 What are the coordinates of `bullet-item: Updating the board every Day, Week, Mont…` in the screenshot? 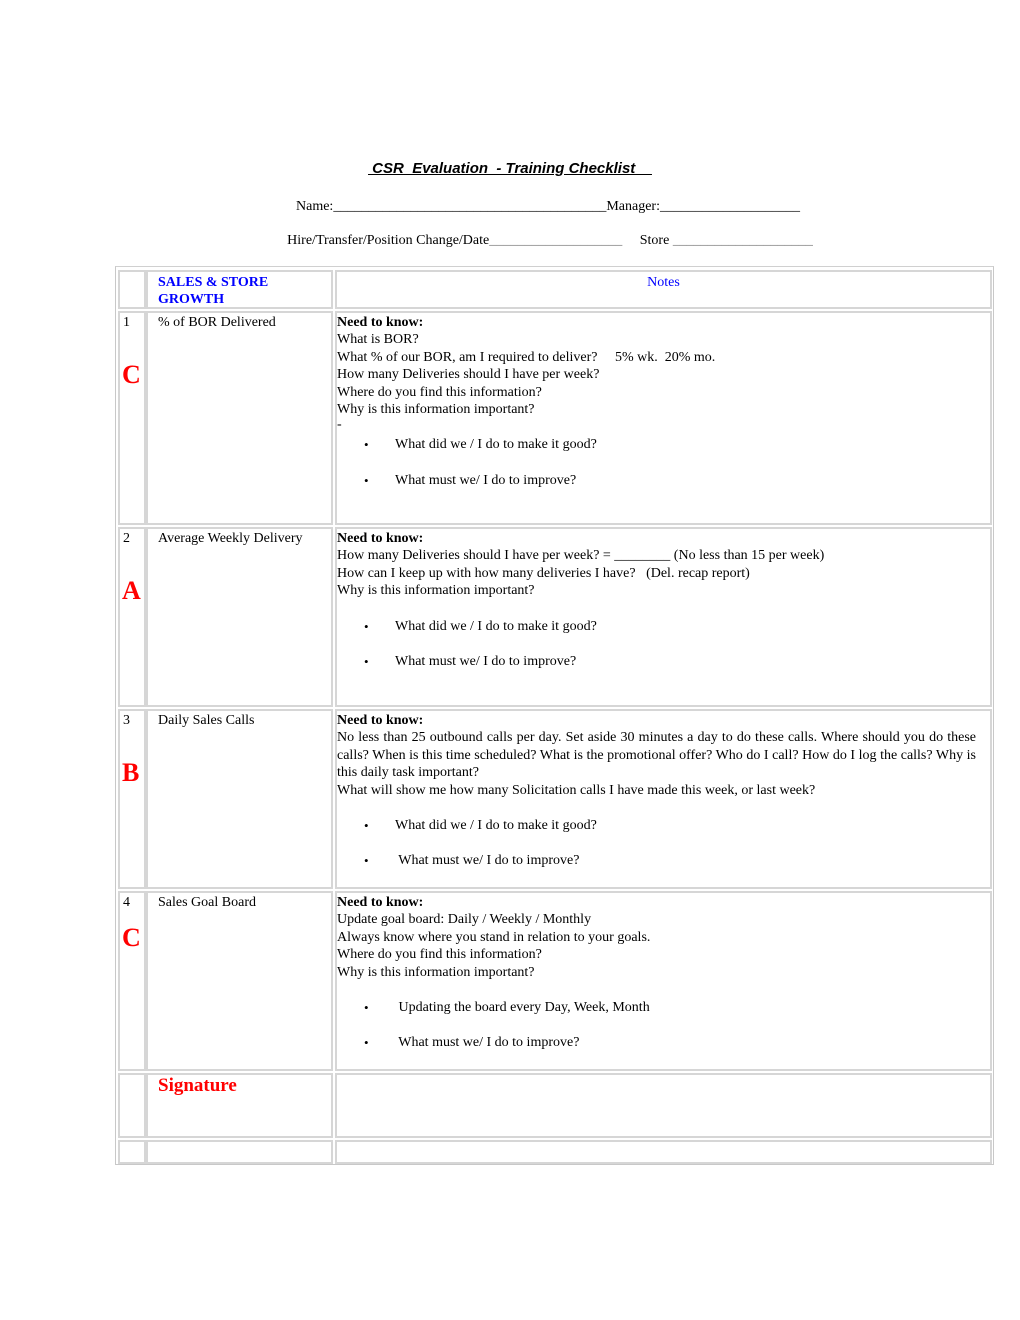 It's located at (661, 1008).